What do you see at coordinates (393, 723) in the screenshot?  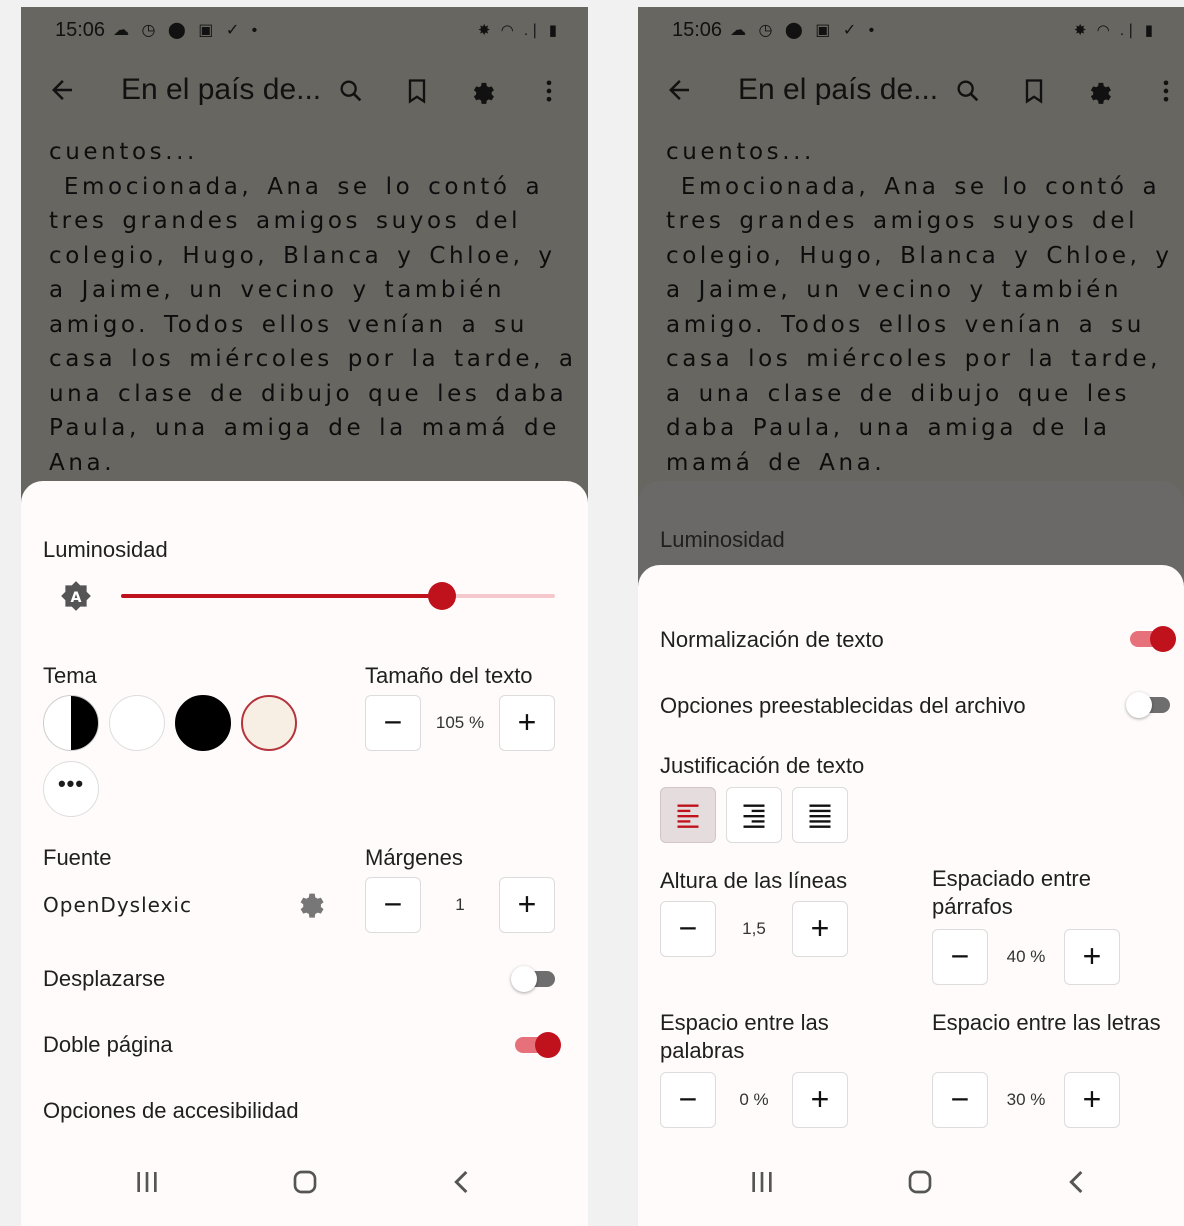 I see `text-size-decrease-button: −` at bounding box center [393, 723].